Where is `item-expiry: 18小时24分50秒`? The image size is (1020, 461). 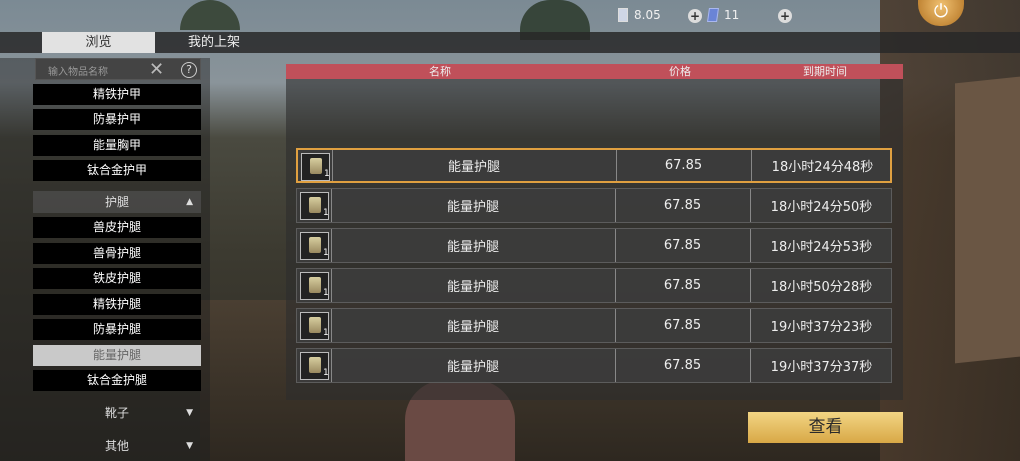
item-expiry: 18小时24分50秒 is located at coordinates (821, 207).